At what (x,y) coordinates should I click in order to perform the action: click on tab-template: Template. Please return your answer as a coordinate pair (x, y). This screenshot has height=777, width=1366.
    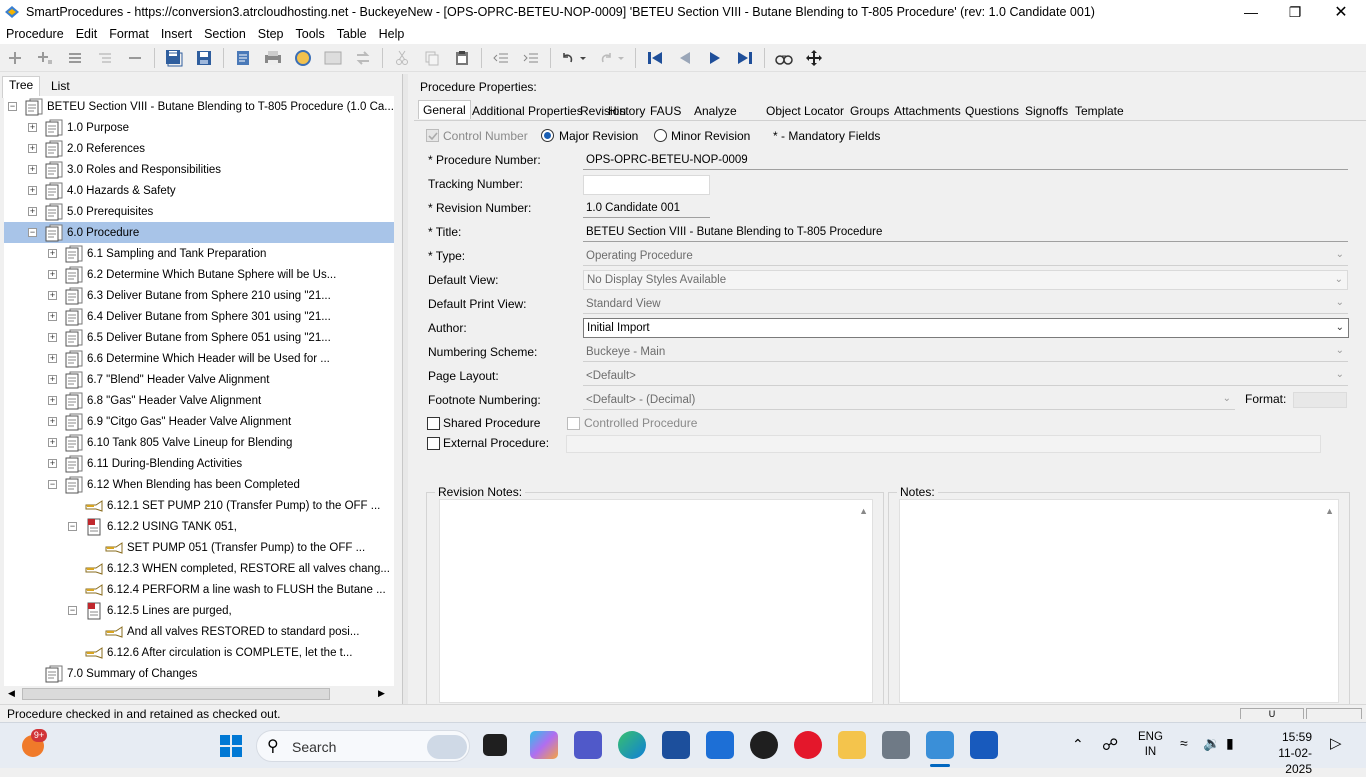
    Looking at the image, I should click on (1099, 111).